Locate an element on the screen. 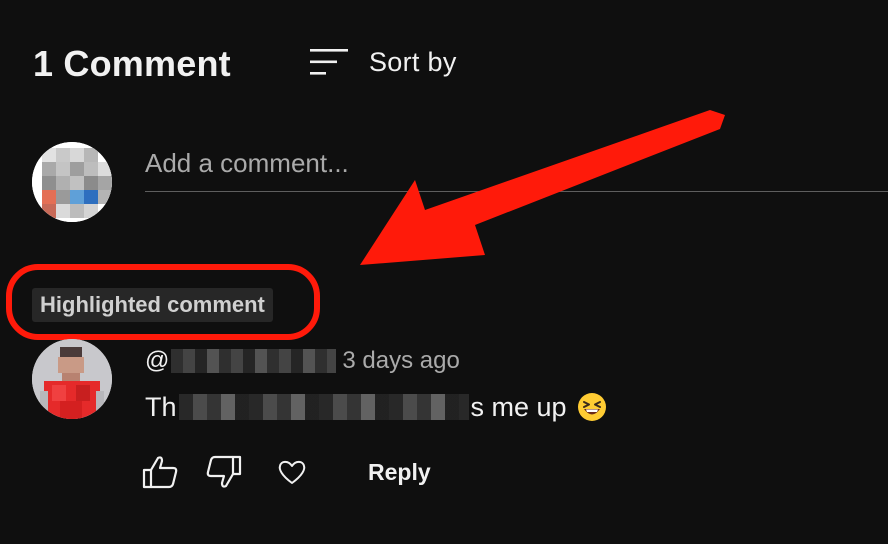 The image size is (888, 544). dislike-button is located at coordinates (224, 472).